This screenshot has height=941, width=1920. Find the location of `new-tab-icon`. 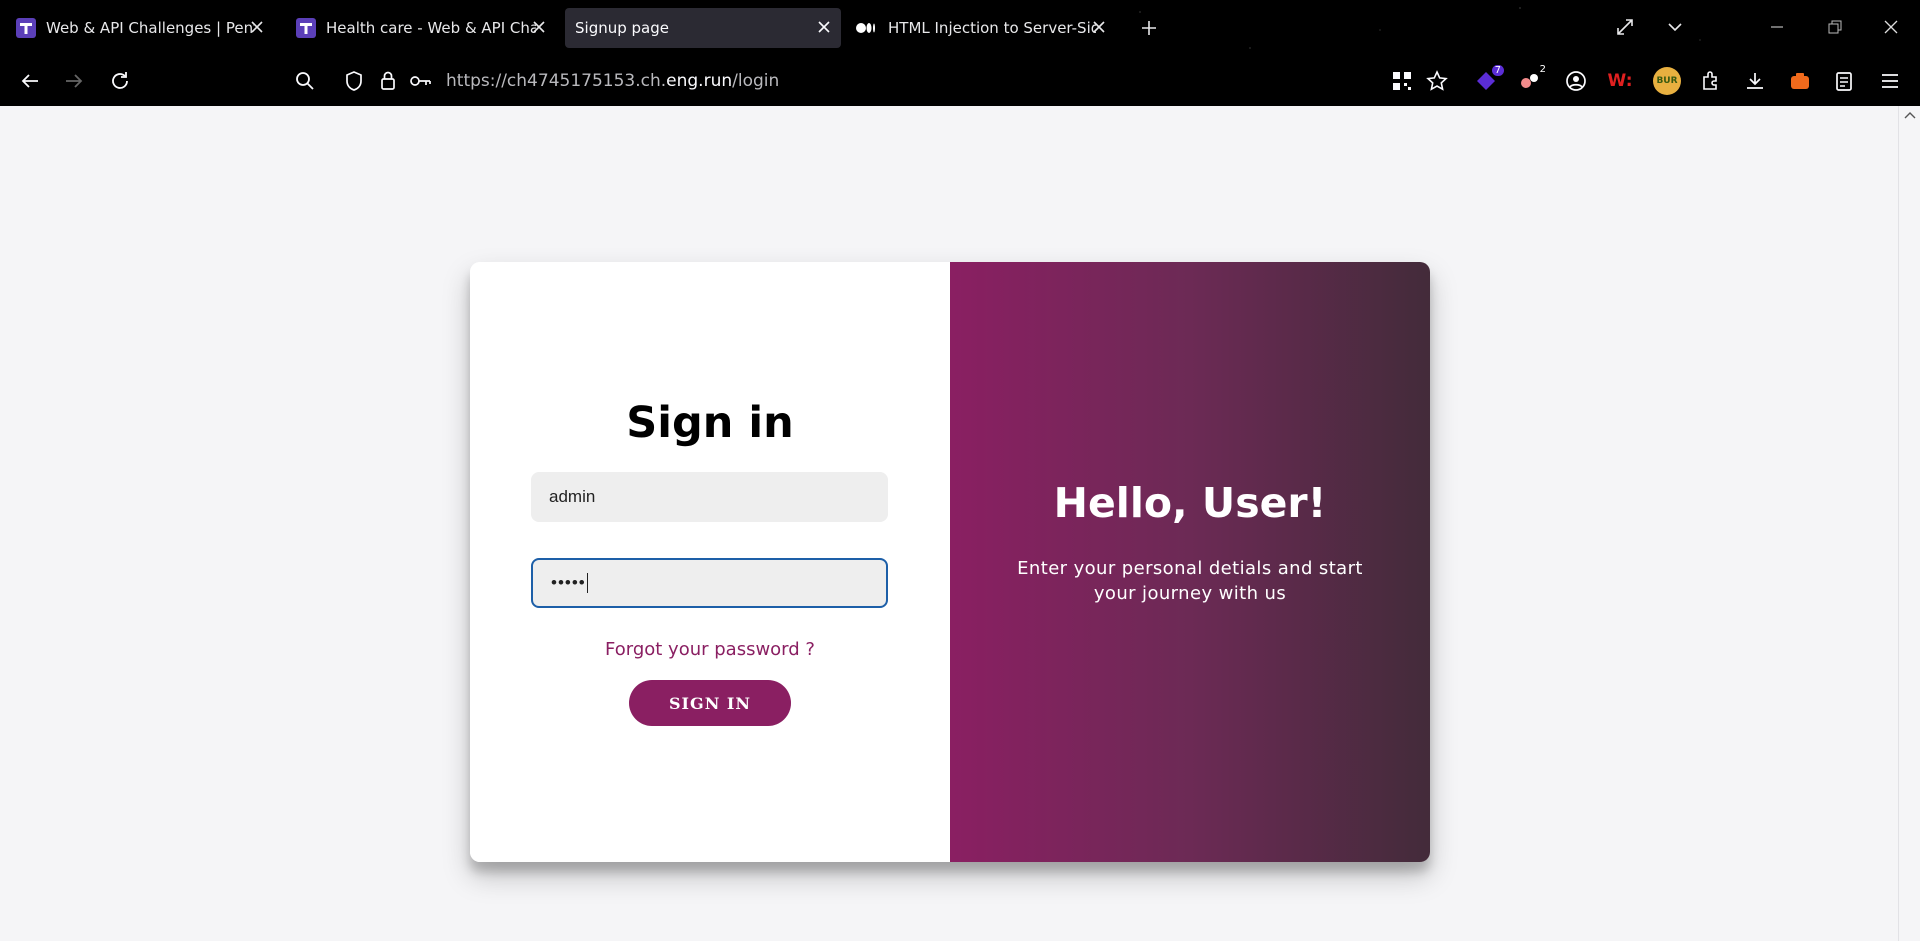

new-tab-icon is located at coordinates (1149, 28).